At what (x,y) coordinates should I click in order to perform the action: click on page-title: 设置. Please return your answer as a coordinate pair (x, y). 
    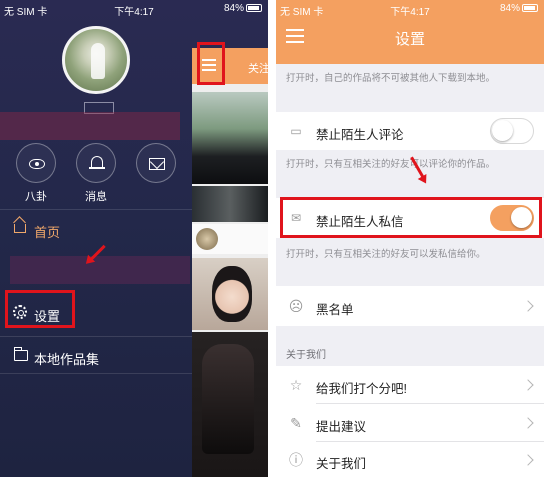
    Looking at the image, I should click on (409, 39).